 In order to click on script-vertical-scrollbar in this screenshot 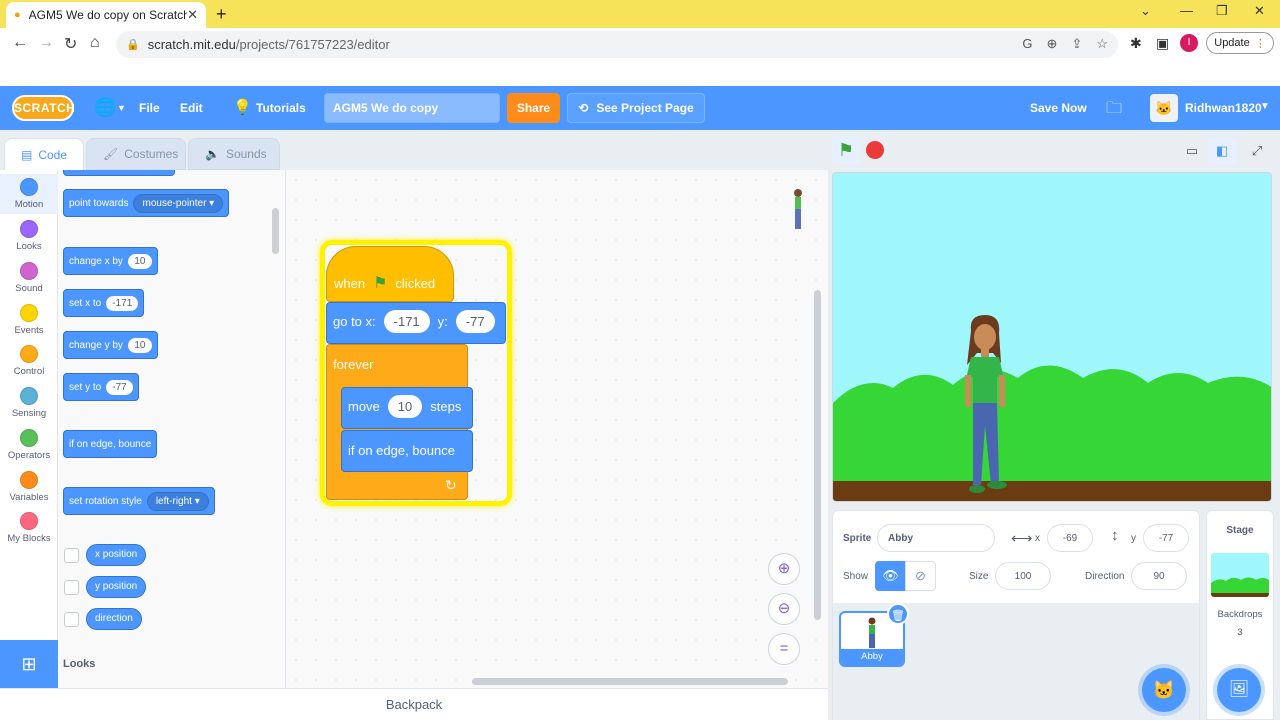, I will do `click(817, 455)`.